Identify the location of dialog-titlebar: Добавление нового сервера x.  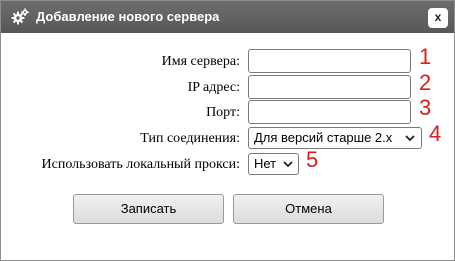
(227, 17).